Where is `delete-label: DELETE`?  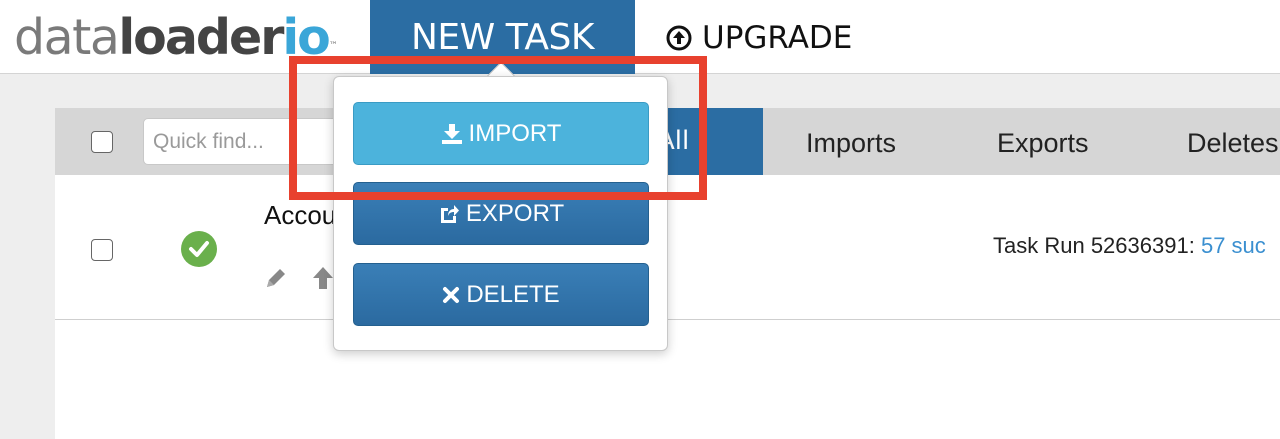 delete-label: DELETE is located at coordinates (513, 294).